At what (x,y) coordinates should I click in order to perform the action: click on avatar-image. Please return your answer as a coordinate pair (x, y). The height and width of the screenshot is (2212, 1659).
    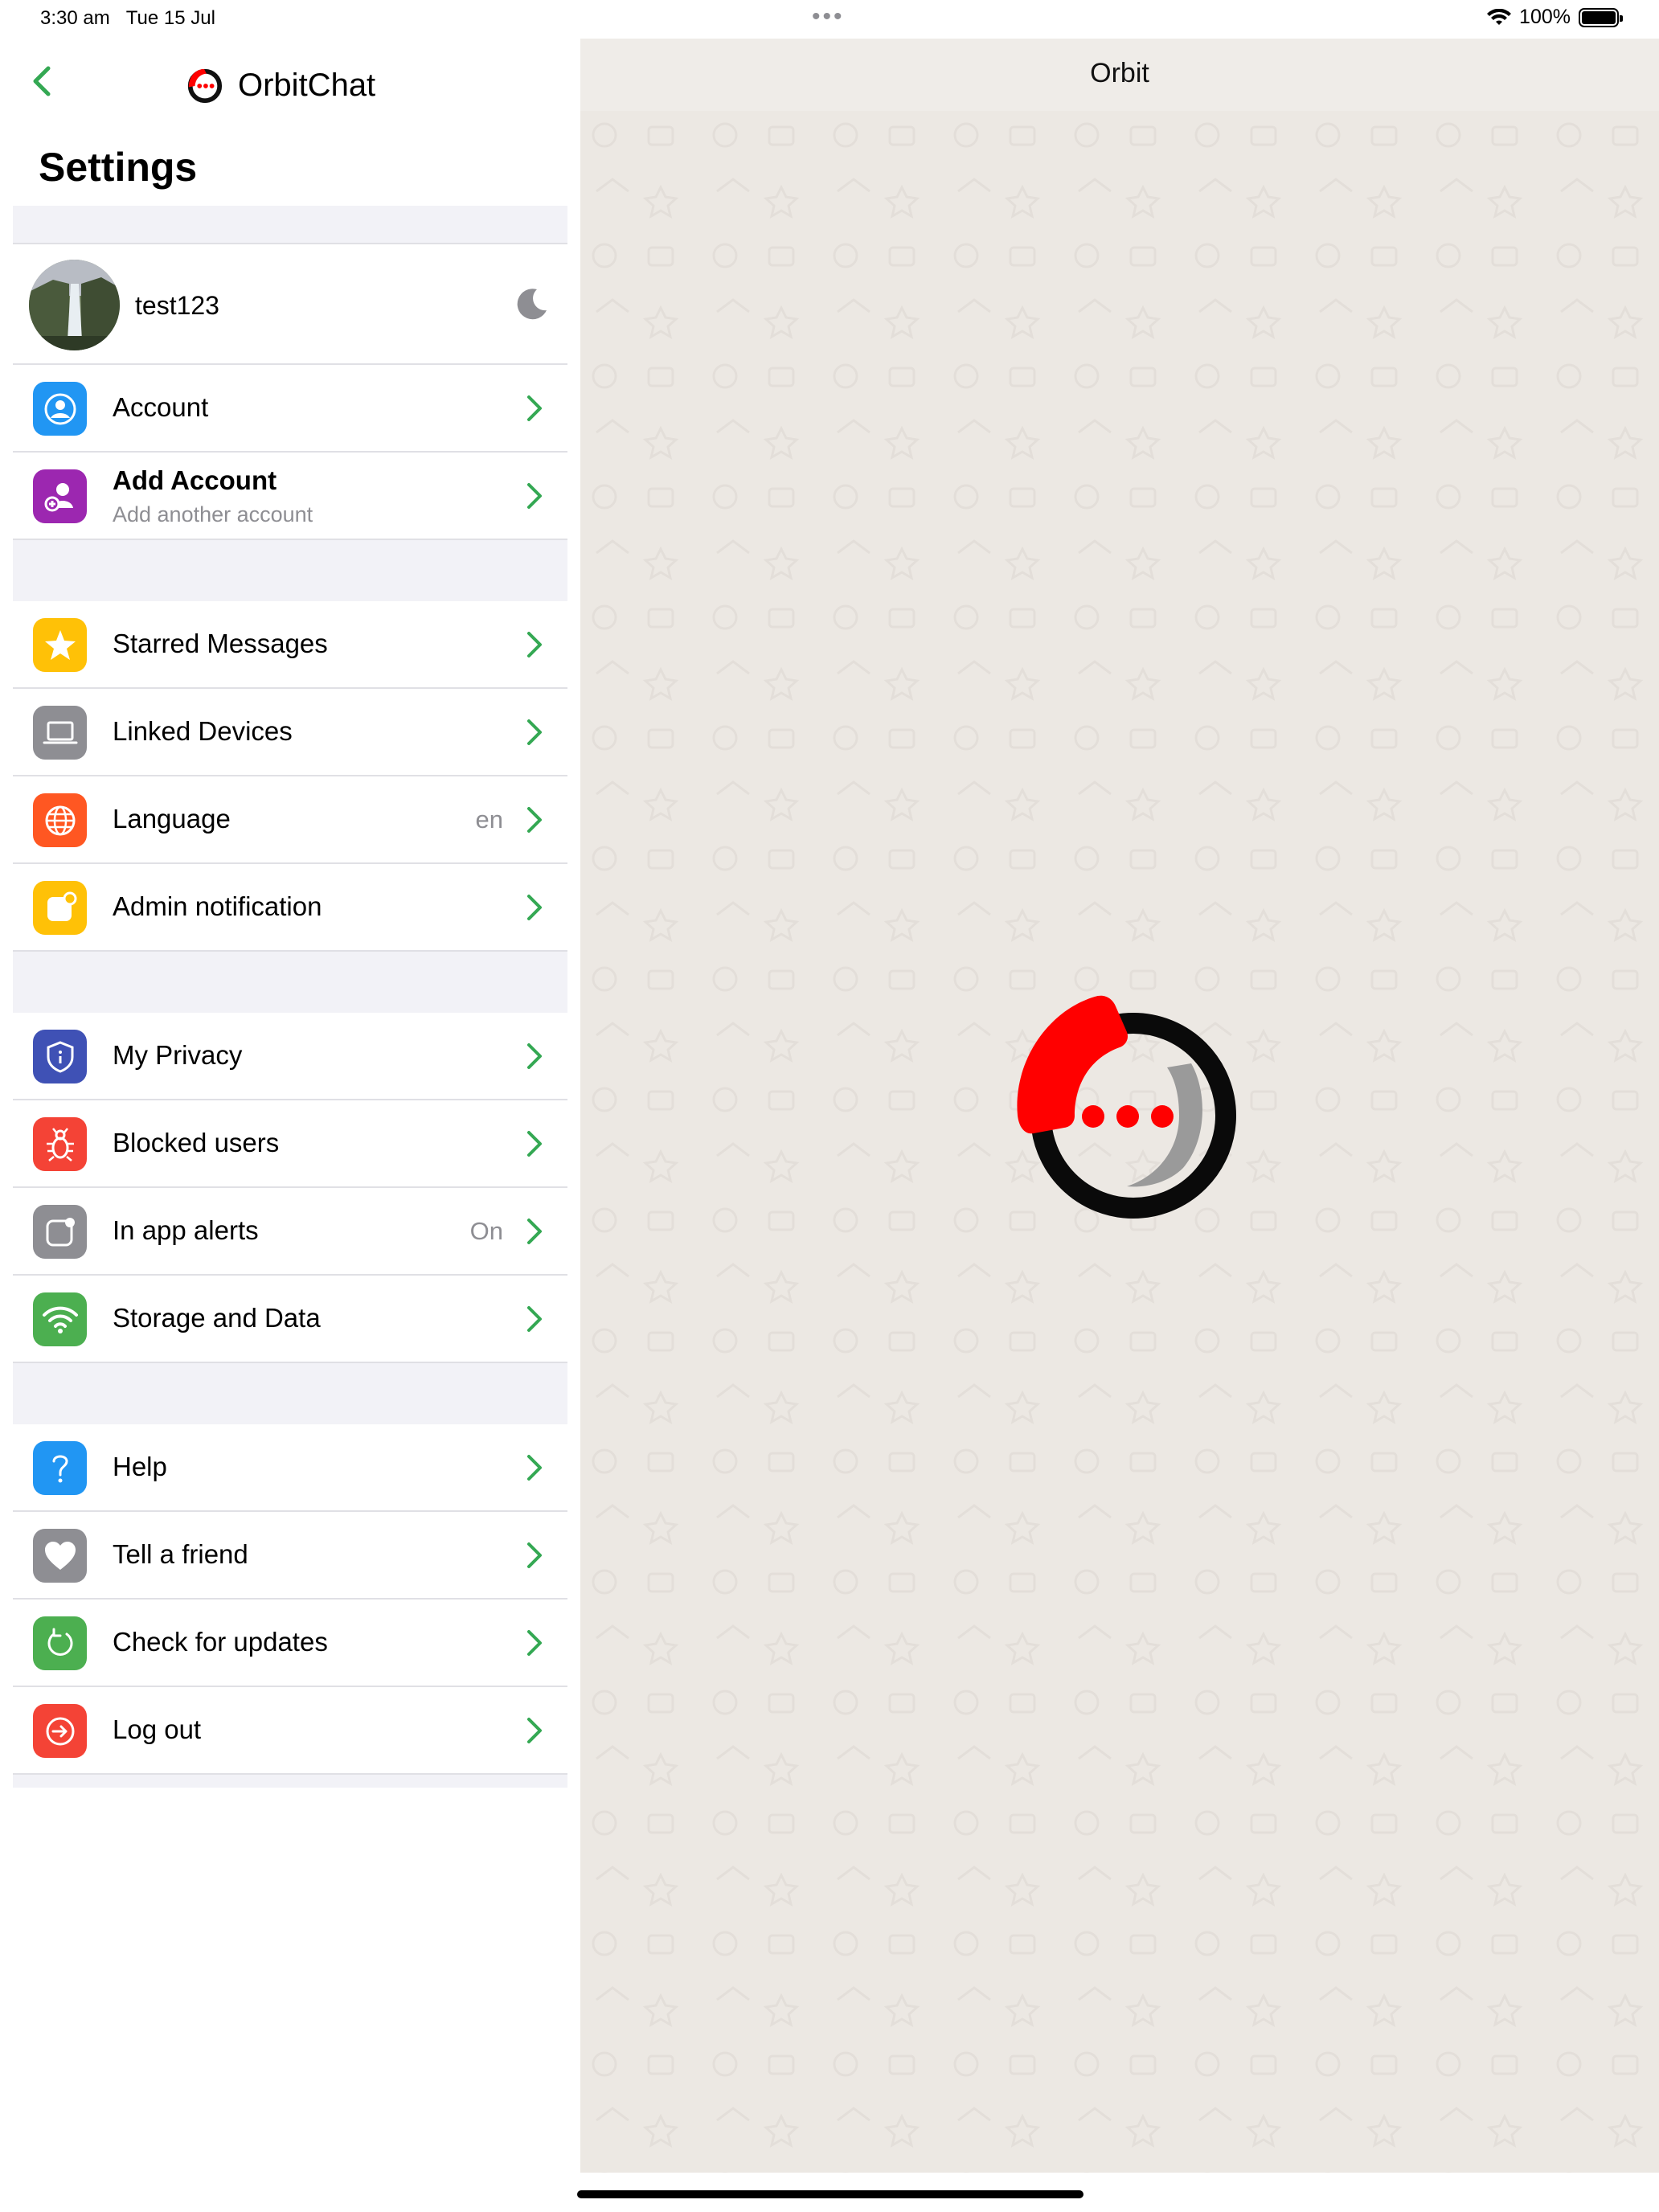
    Looking at the image, I should click on (74, 305).